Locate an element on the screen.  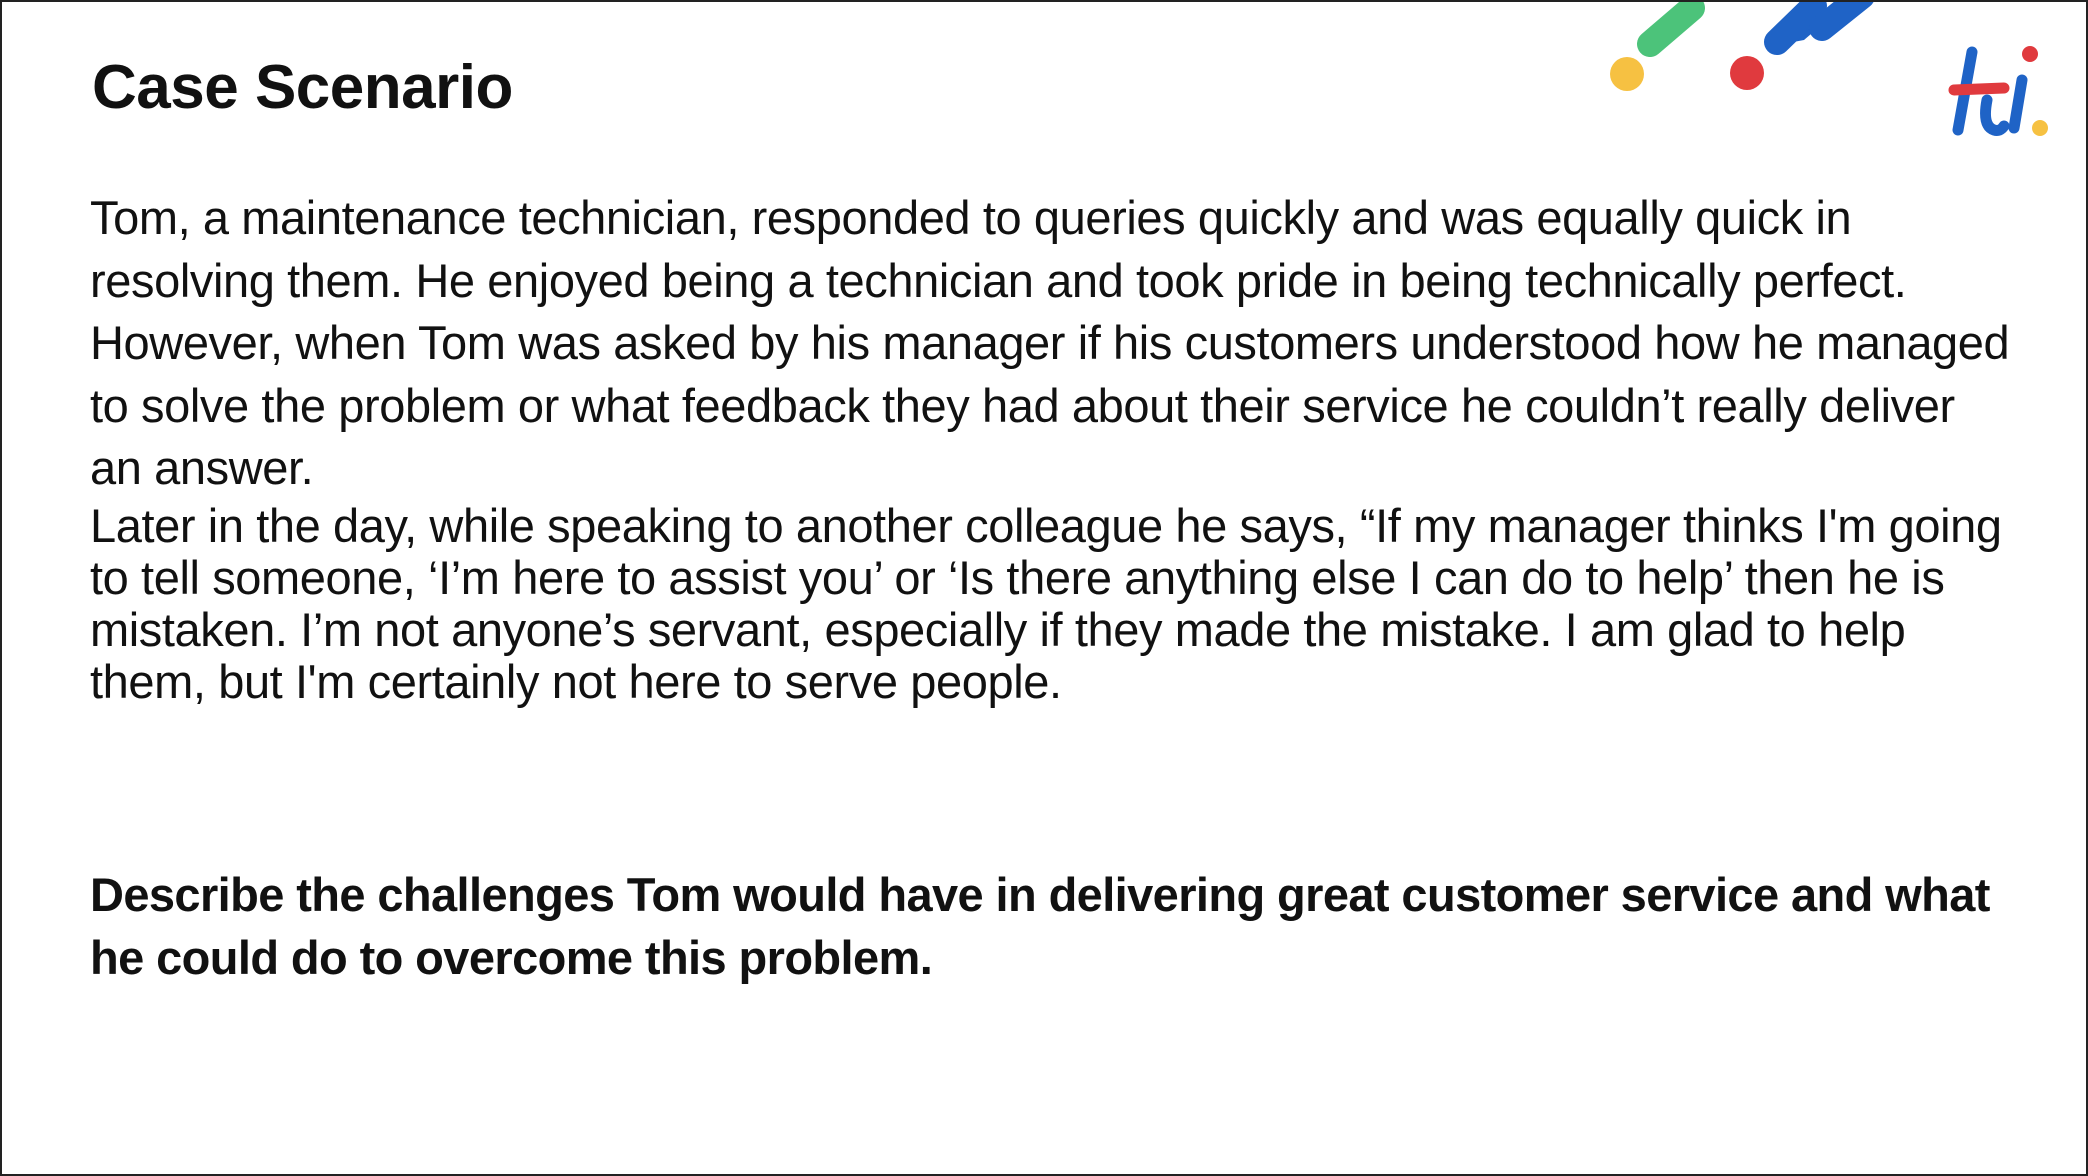
hi-logo-icon is located at coordinates (1998, 91).